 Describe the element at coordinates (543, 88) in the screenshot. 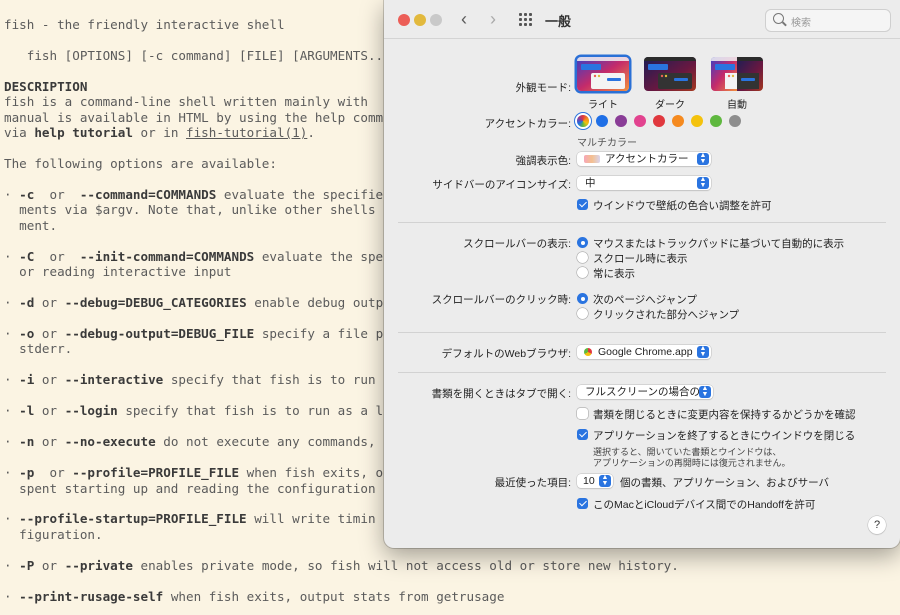

I see `appearance-label: 外観モード:` at that location.